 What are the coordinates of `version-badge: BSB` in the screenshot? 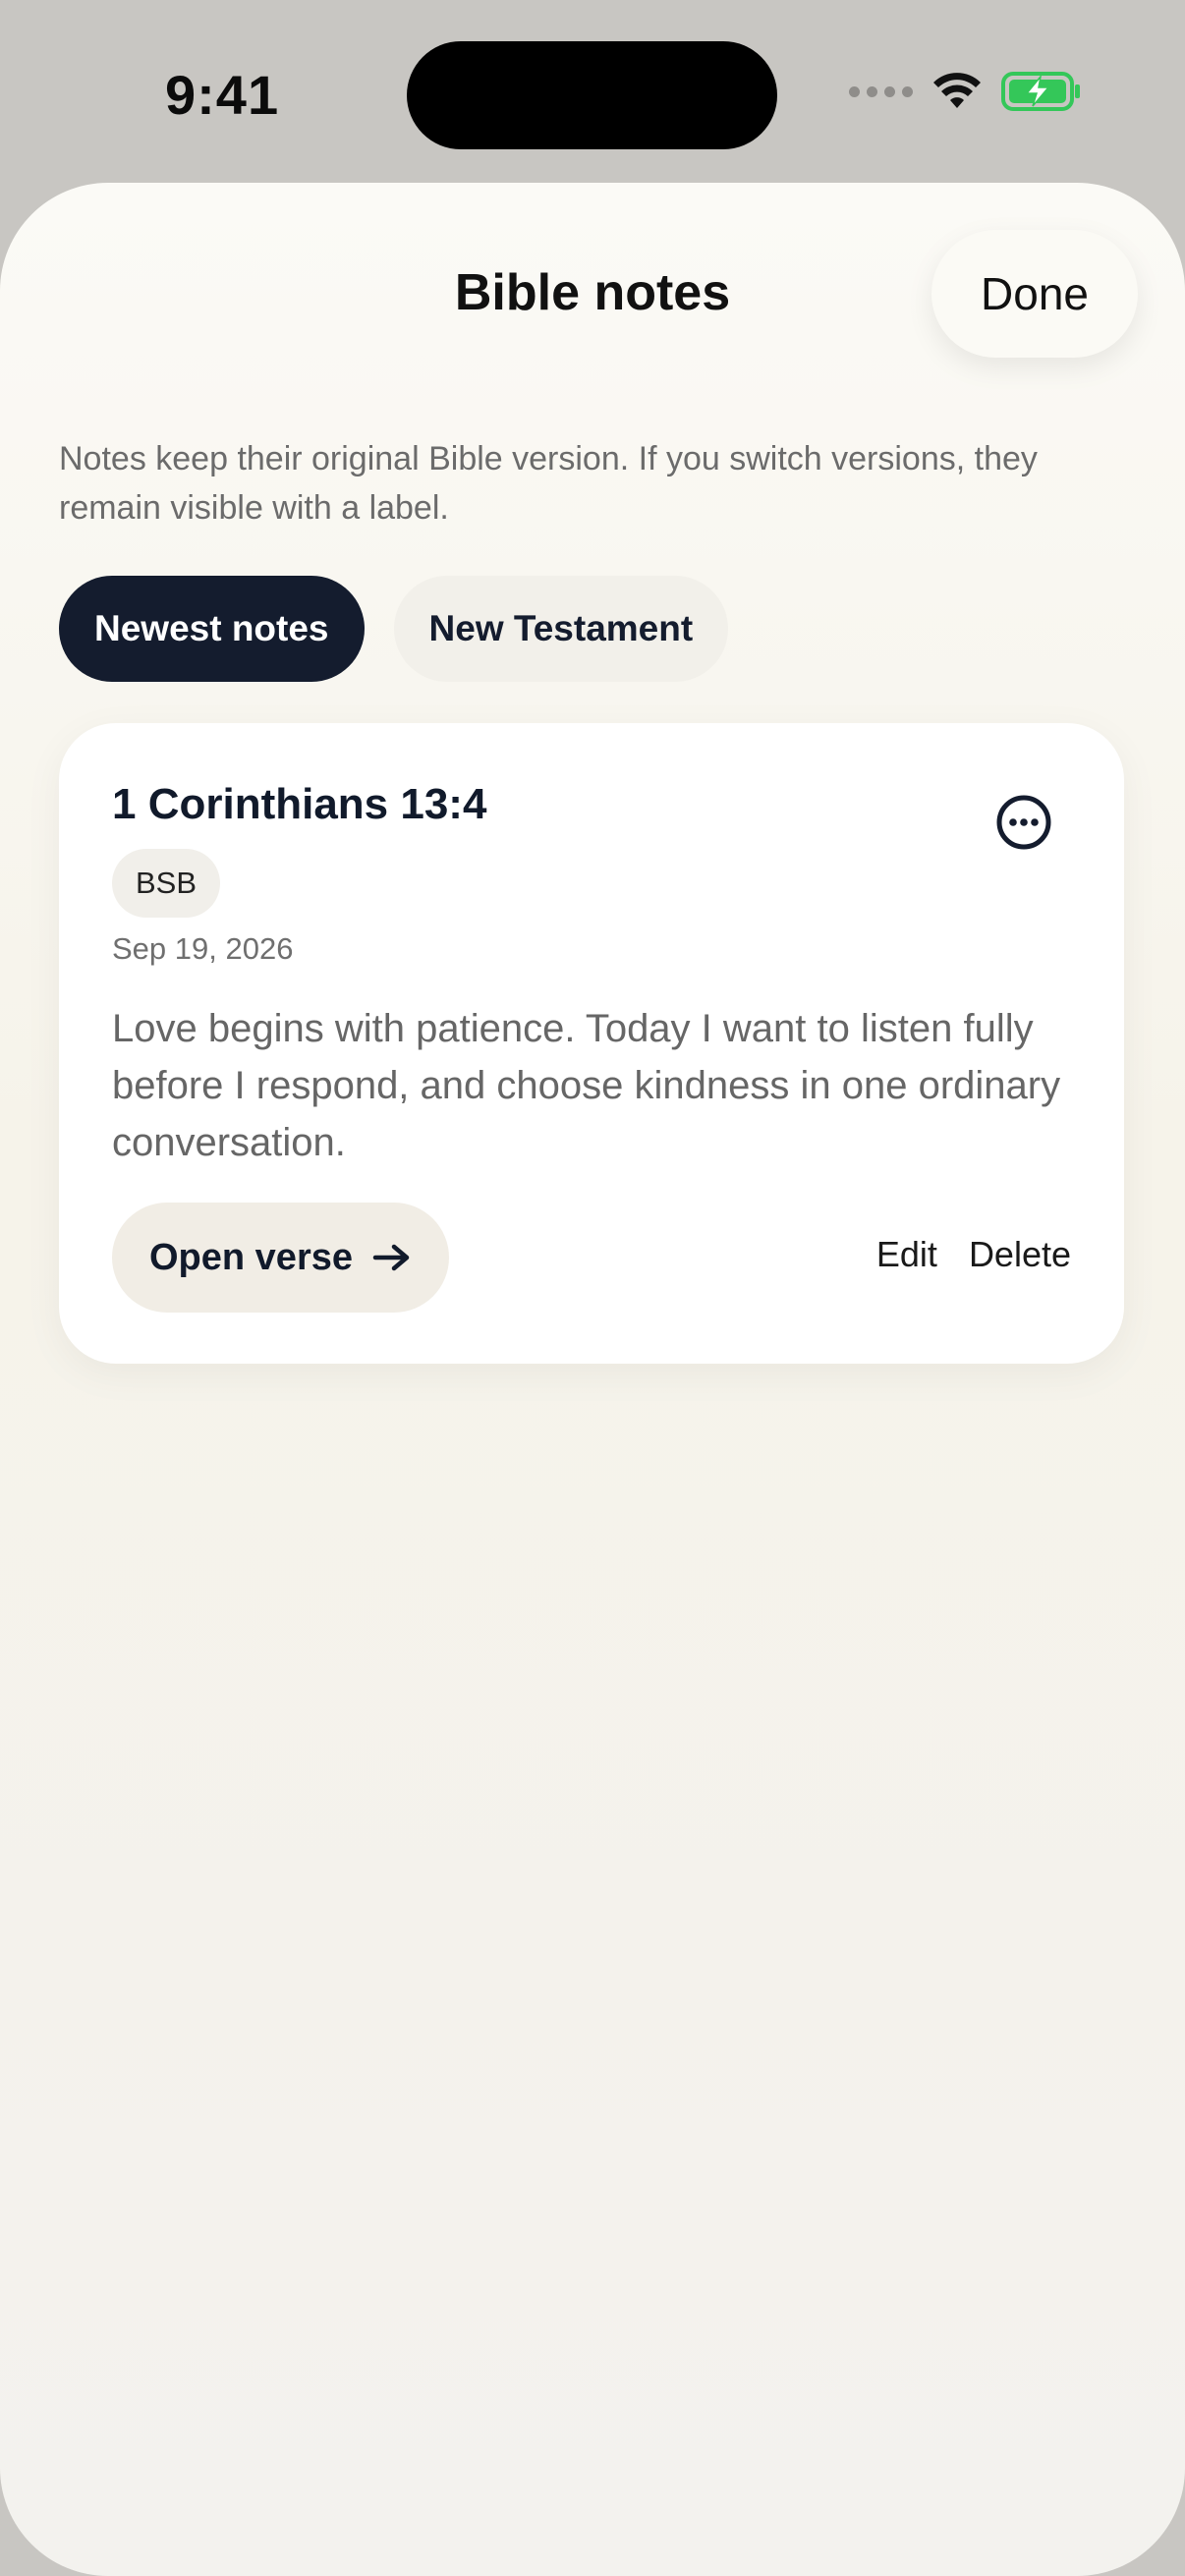 It's located at (167, 883).